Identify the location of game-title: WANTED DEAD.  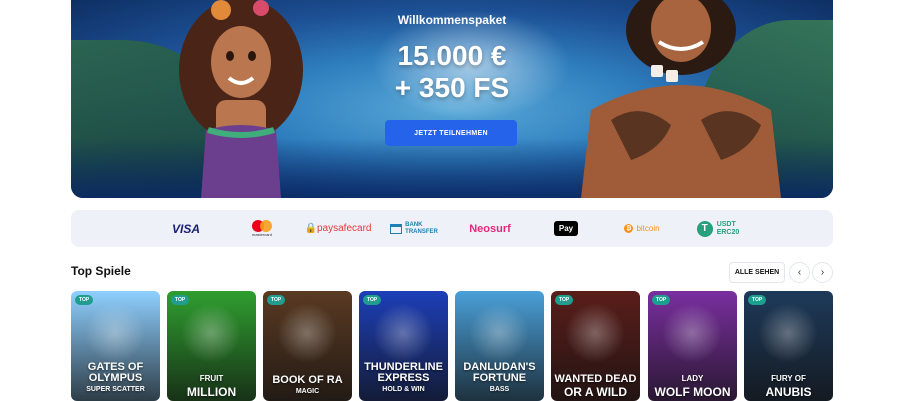
(595, 379).